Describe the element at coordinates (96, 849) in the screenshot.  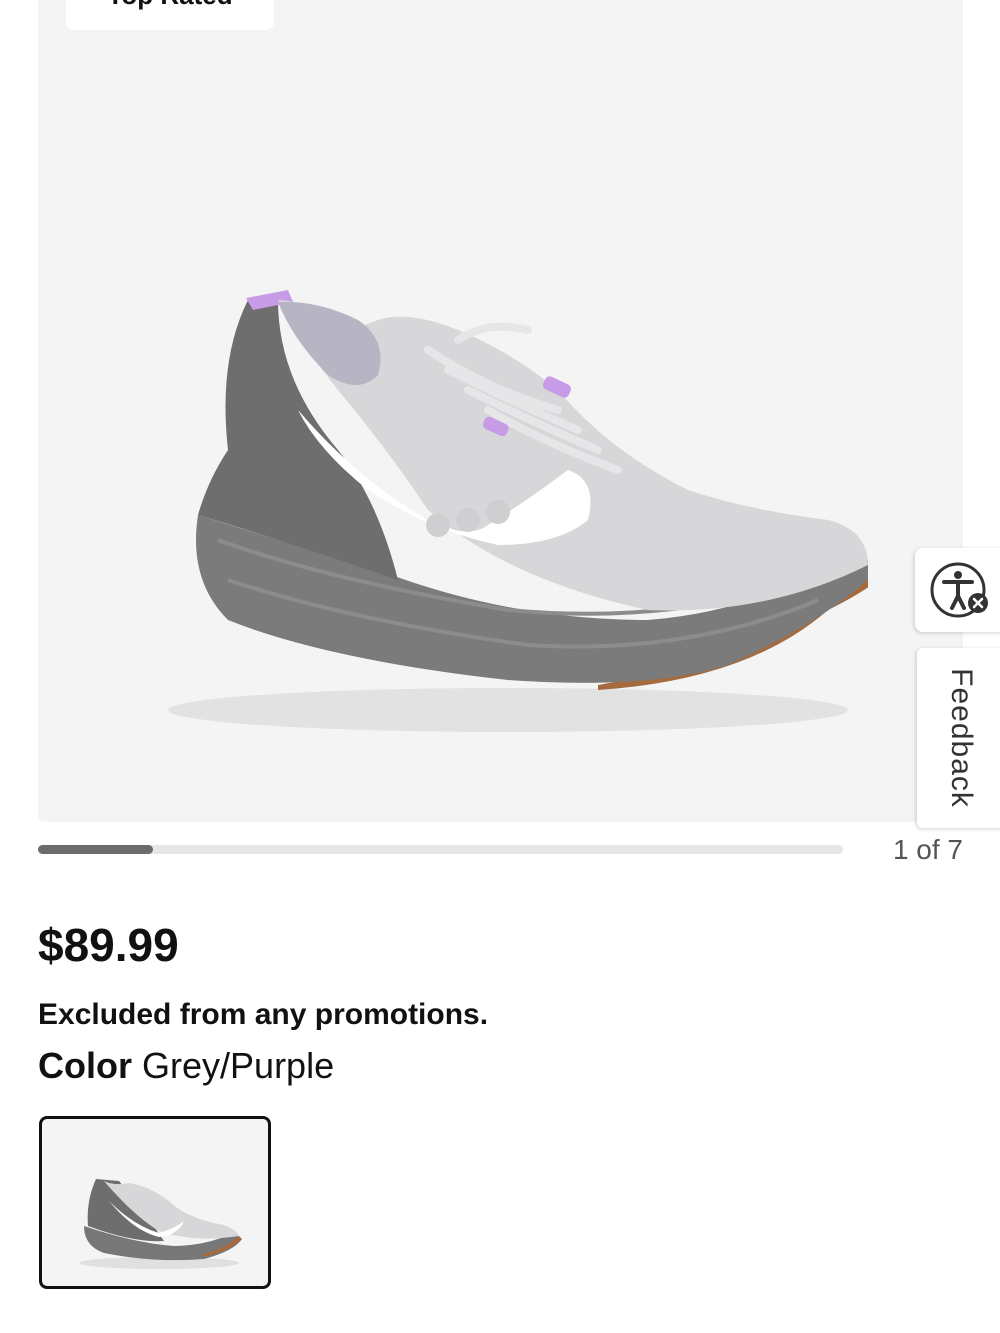
I see `gallery-progress-fill` at that location.